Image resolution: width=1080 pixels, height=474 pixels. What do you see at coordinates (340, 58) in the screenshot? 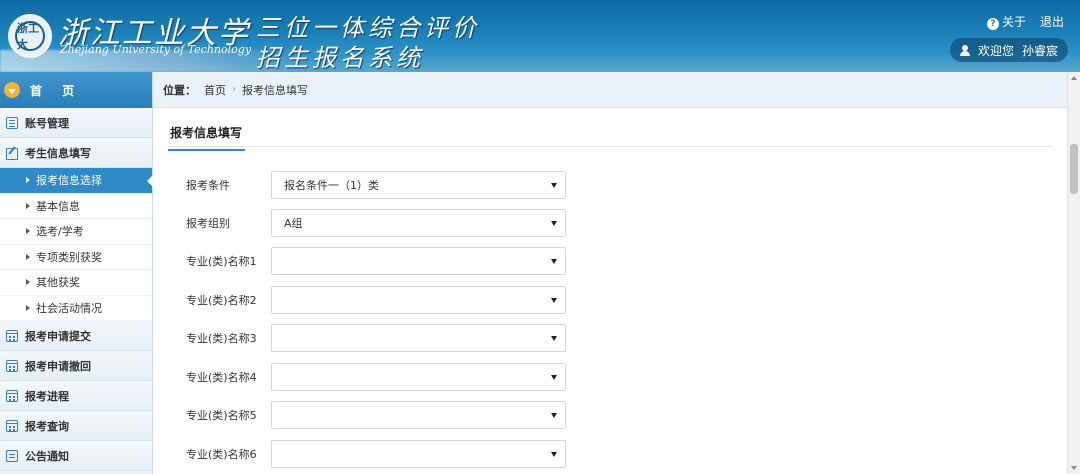
I see `system-title-line2: 招生报名系统` at bounding box center [340, 58].